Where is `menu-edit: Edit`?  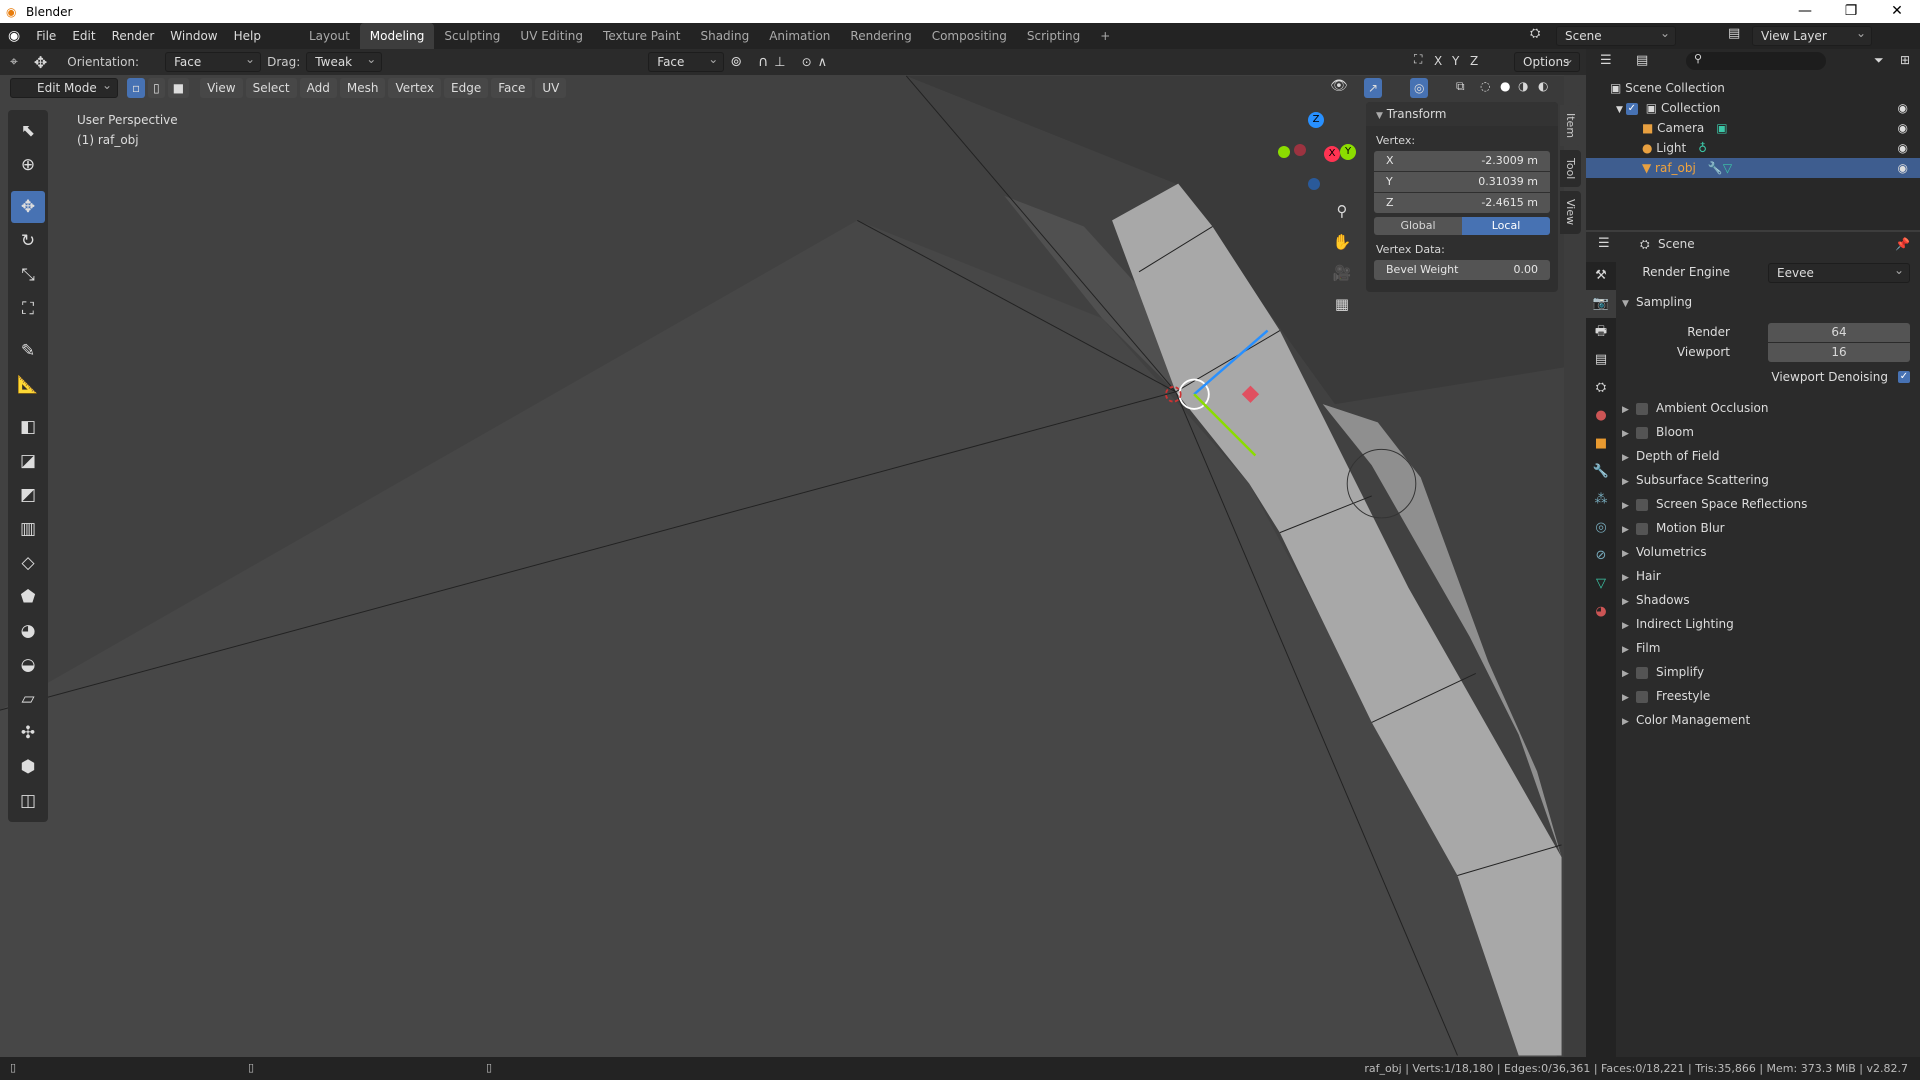
menu-edit: Edit is located at coordinates (83, 36).